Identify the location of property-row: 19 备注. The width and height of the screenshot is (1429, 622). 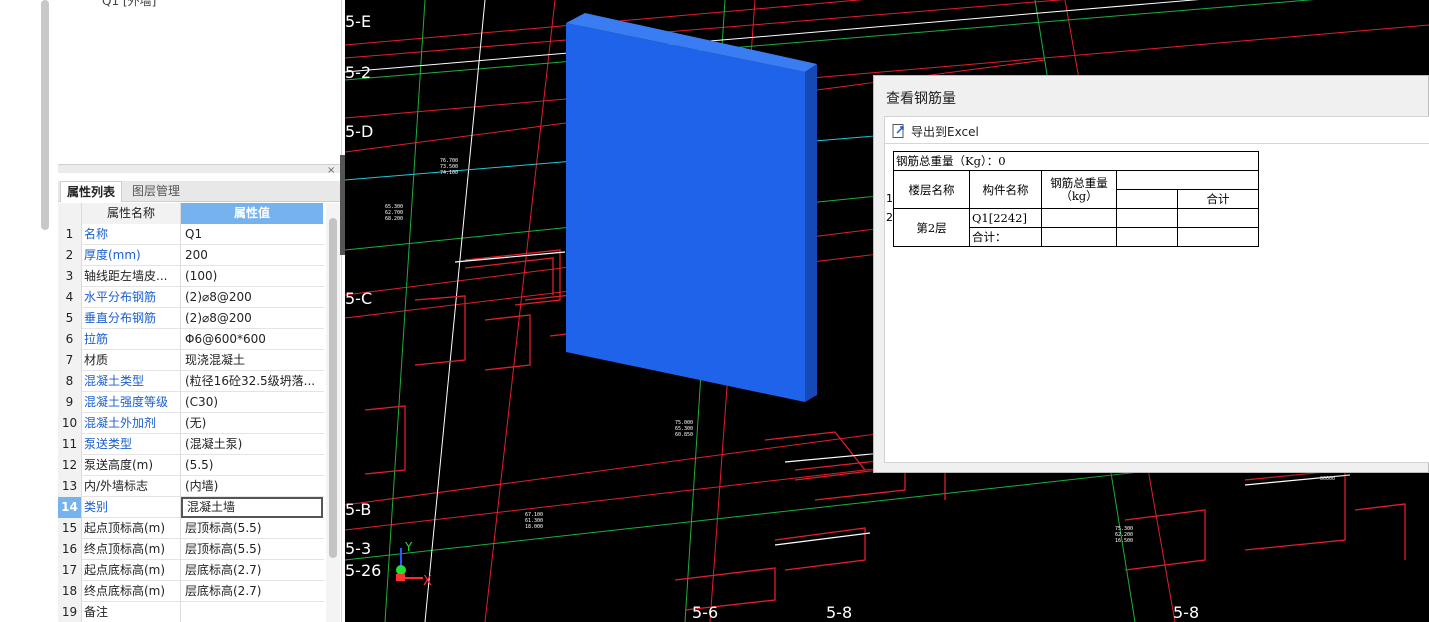
(191, 612).